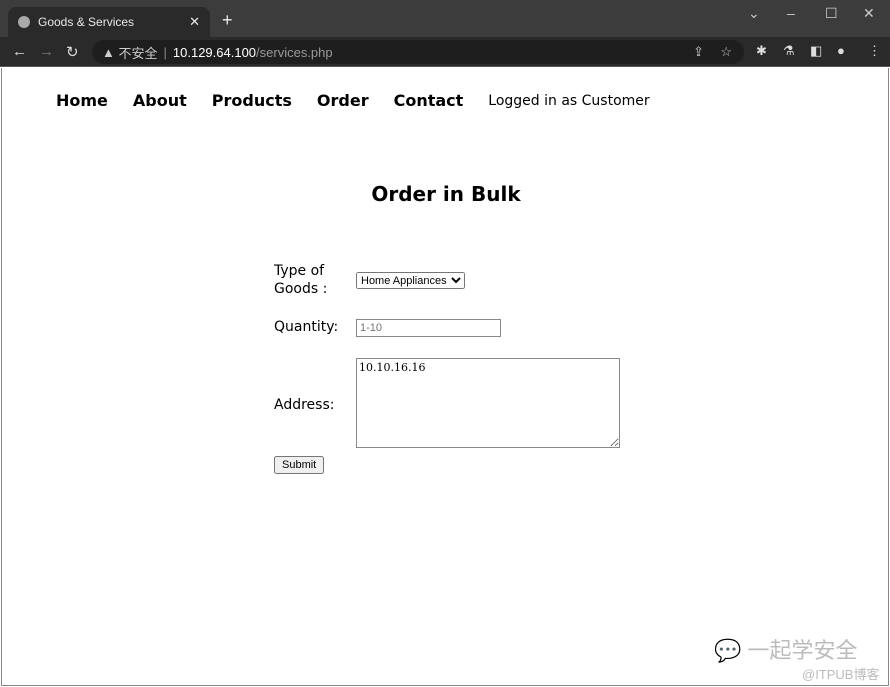 The width and height of the screenshot is (890, 687). What do you see at coordinates (874, 51) in the screenshot?
I see `menu-icon: ⋮` at bounding box center [874, 51].